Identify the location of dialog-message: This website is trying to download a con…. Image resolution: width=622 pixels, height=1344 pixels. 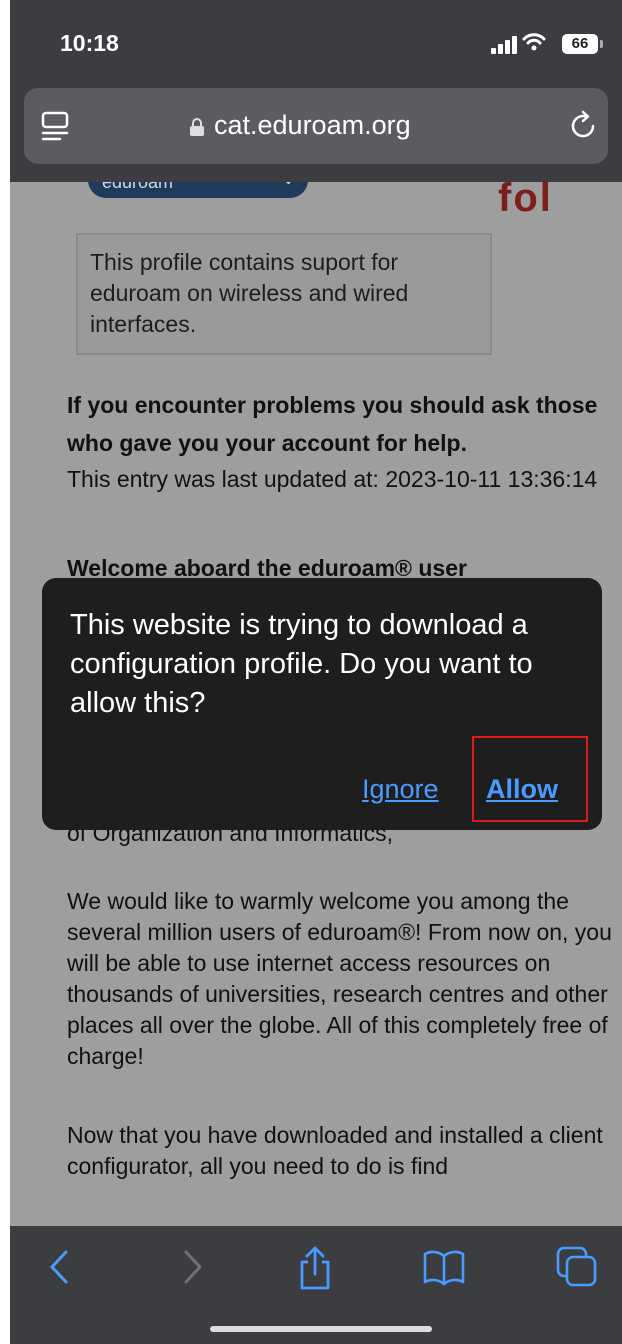
(301, 664).